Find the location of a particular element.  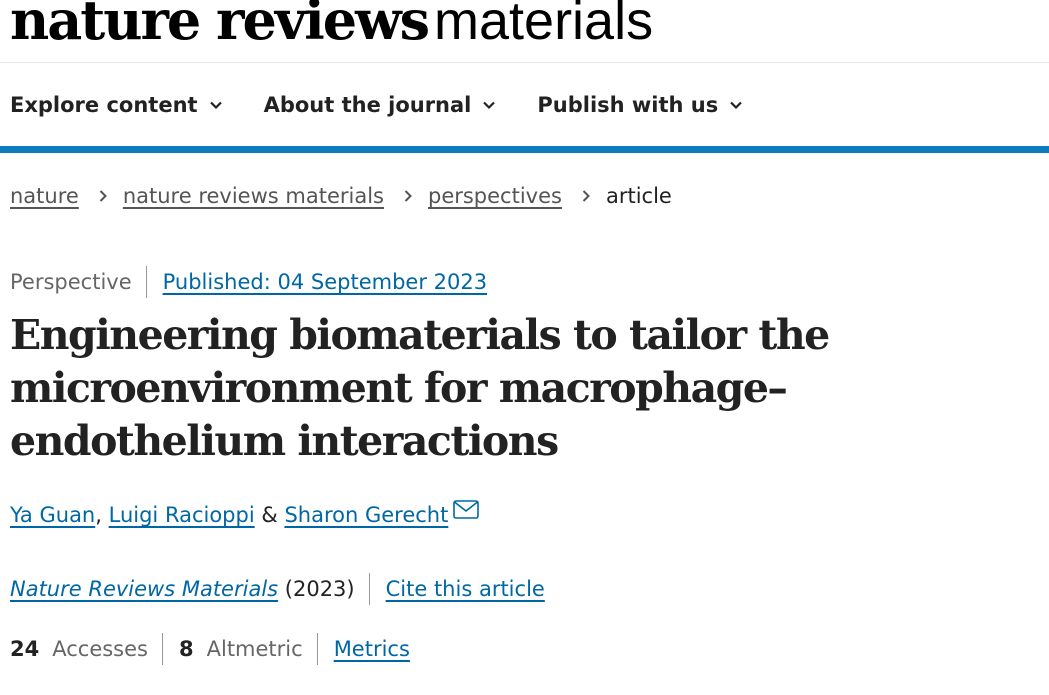

published-date-link: Published: 04 September 2023 is located at coordinates (325, 282).